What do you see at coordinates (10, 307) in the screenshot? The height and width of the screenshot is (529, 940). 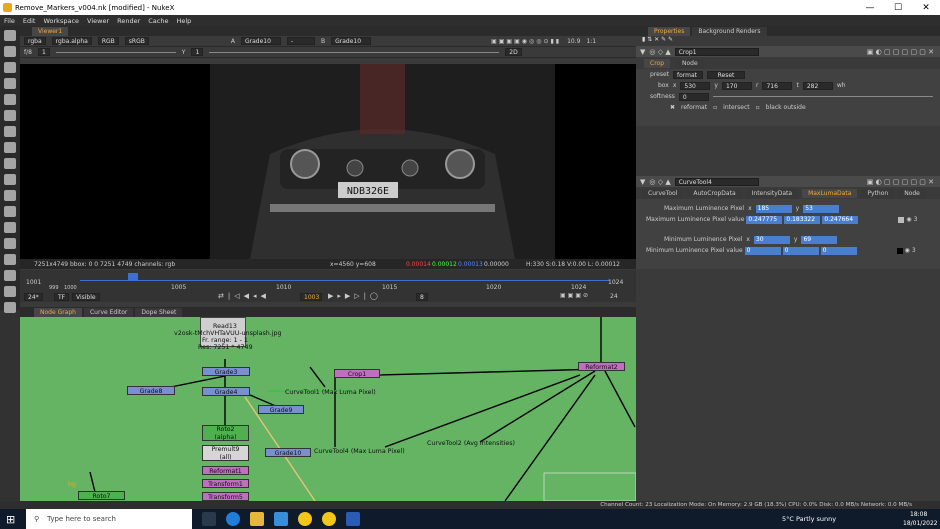 I see `settings-icon` at bounding box center [10, 307].